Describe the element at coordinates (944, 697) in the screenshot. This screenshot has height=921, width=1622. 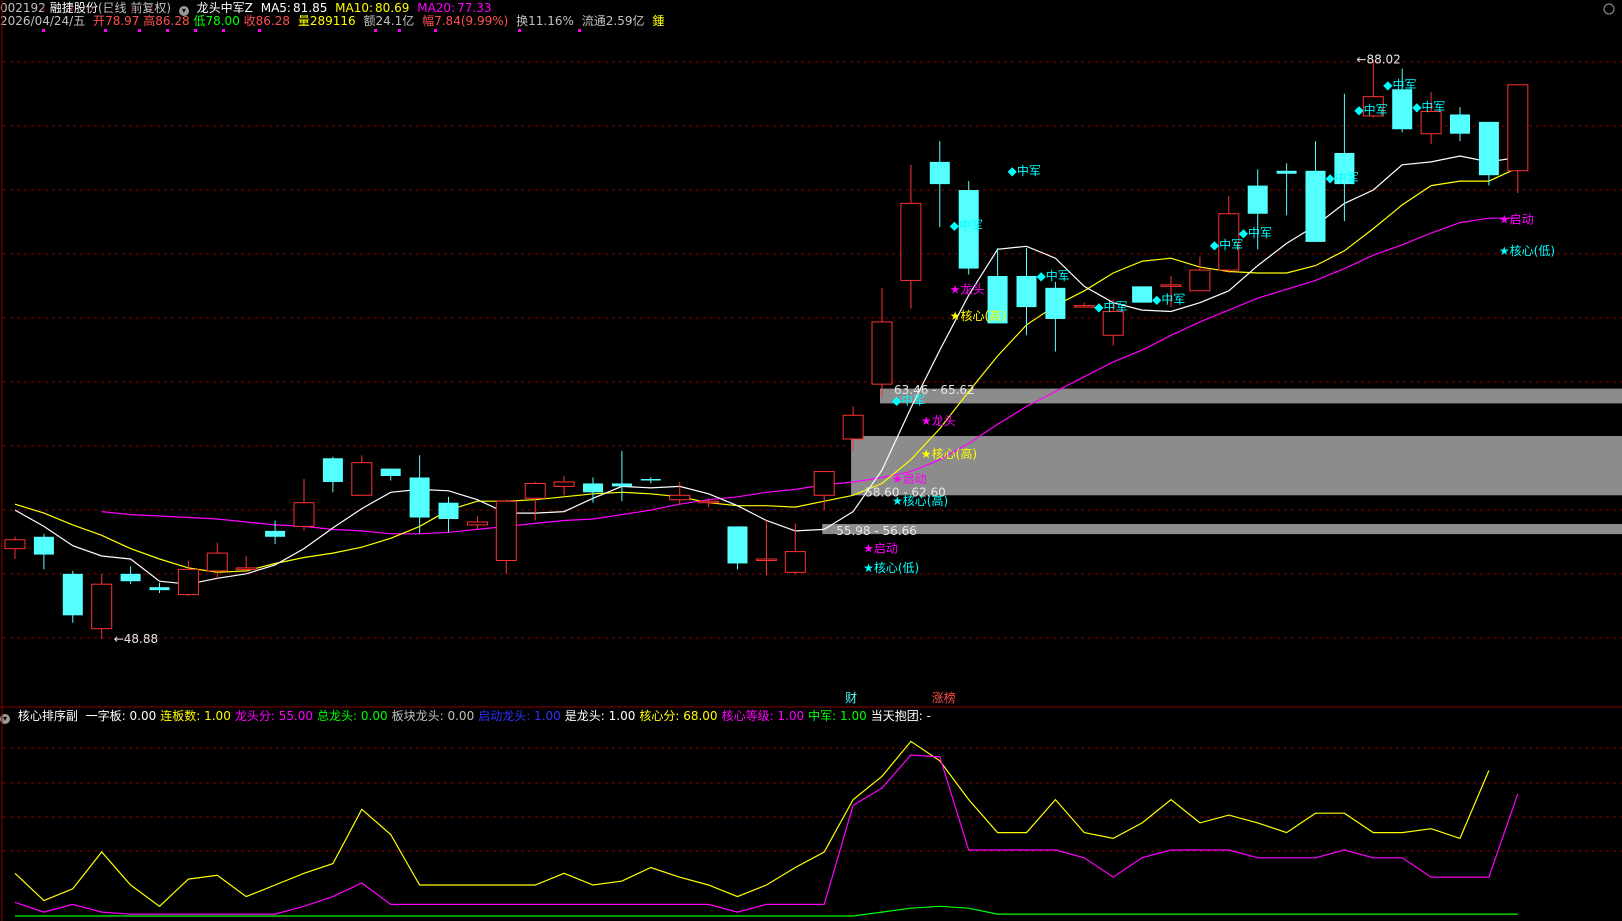
I see `event-marker-1: 涨榜` at that location.